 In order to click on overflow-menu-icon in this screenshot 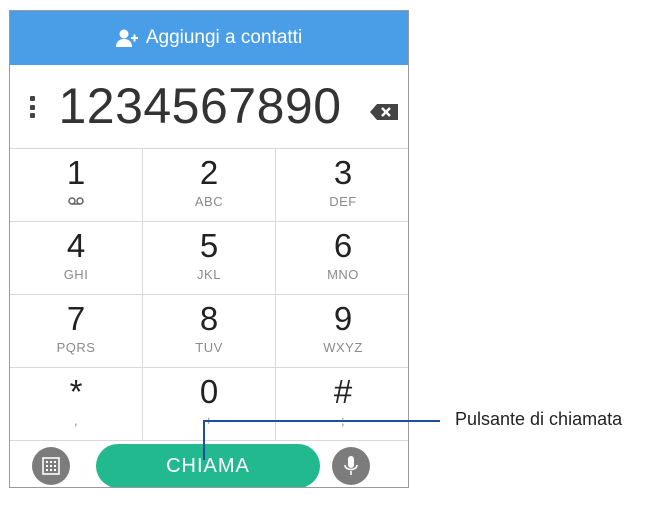, I will do `click(33, 107)`.